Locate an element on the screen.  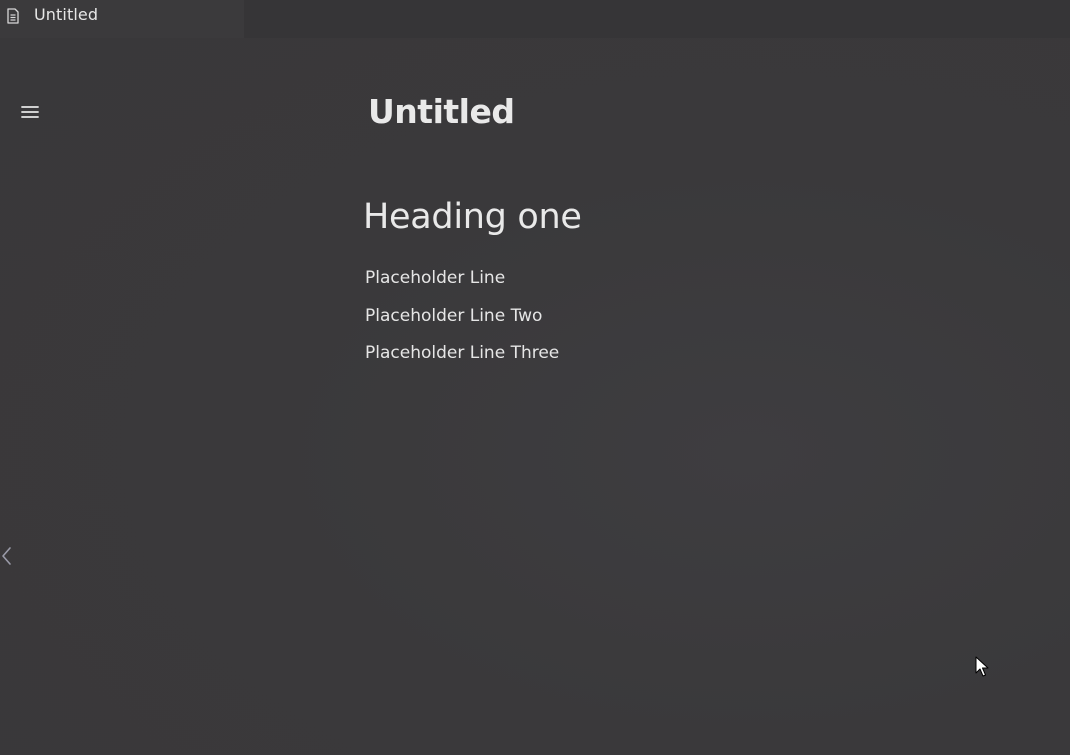
document-icon is located at coordinates (13, 16).